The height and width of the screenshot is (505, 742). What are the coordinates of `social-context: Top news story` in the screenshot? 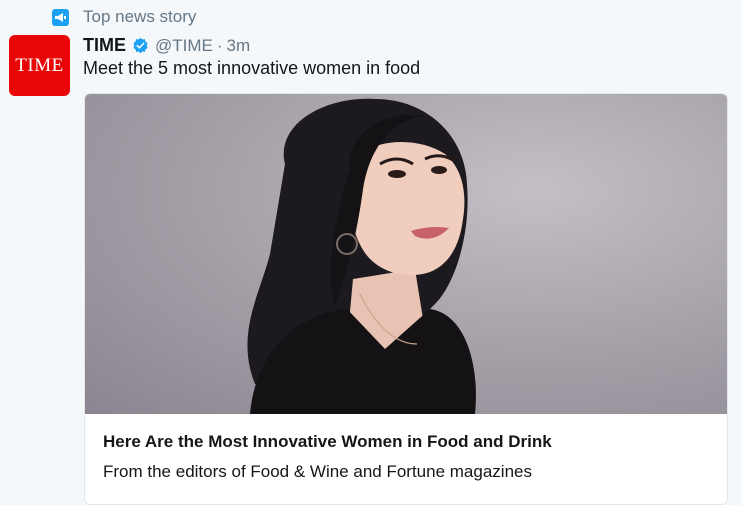 It's located at (124, 17).